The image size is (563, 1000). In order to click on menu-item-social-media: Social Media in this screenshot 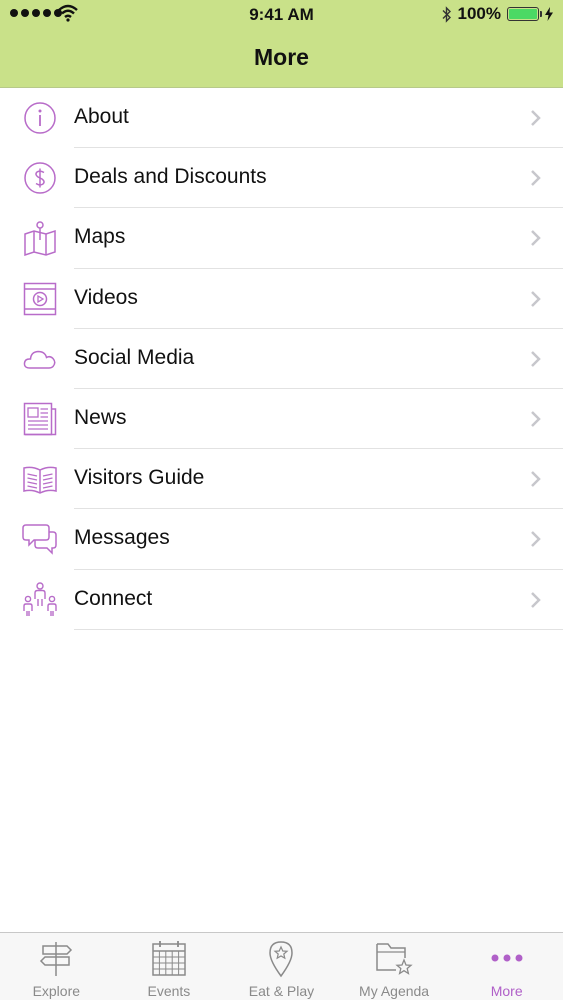, I will do `click(281, 359)`.